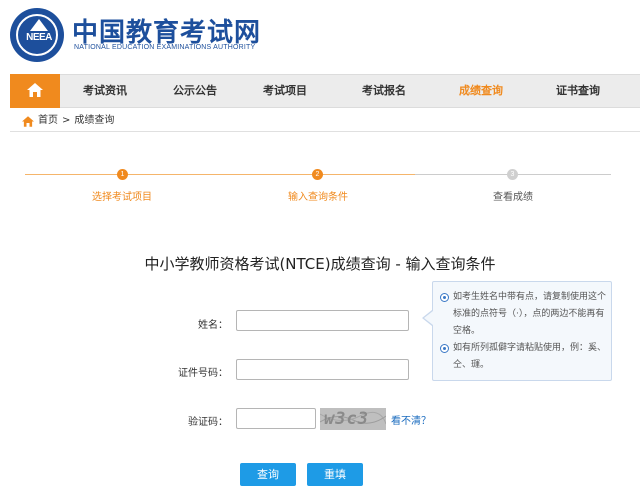 This screenshot has width=640, height=496. Describe the element at coordinates (335, 474) in the screenshot. I see `reset-button: 重填` at that location.